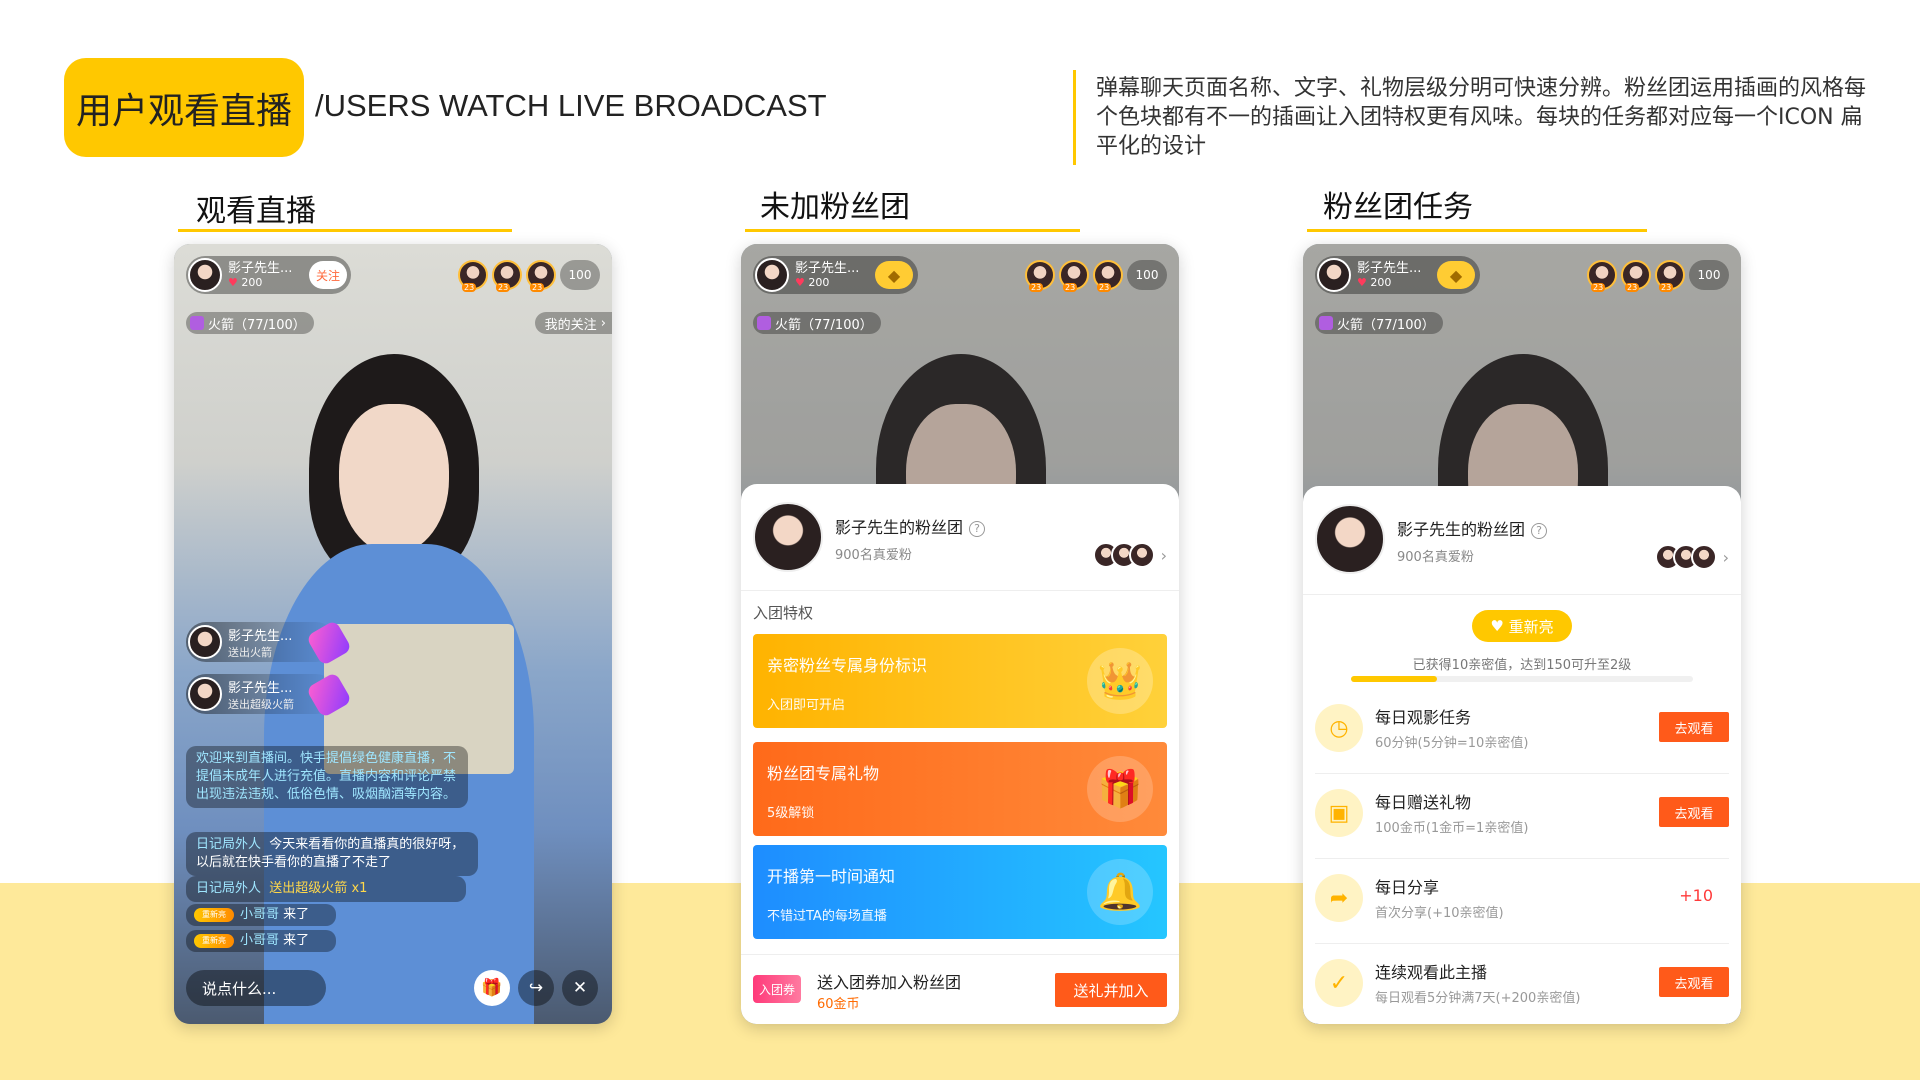 The width and height of the screenshot is (1920, 1080). I want to click on intimacy-progress-bar, so click(1522, 679).